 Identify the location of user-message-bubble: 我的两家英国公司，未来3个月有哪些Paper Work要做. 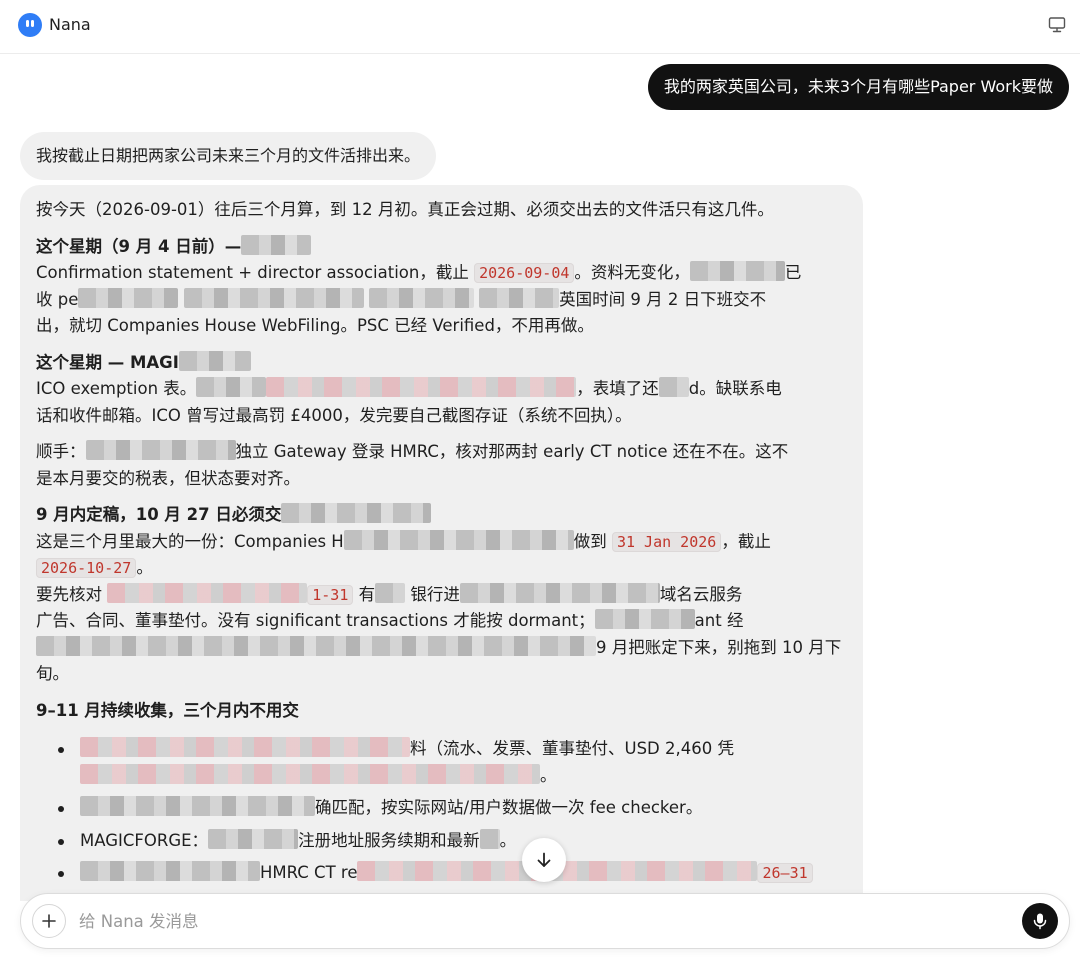
(858, 87).